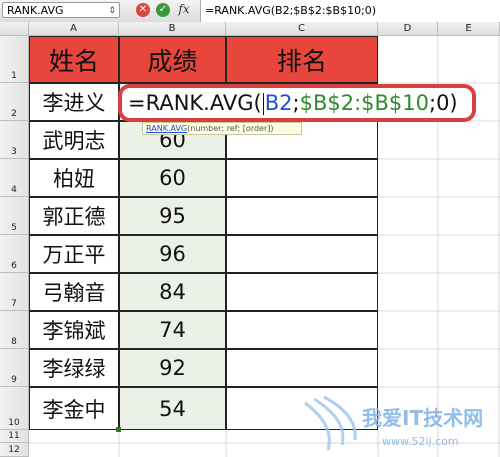  Describe the element at coordinates (74, 29) in the screenshot. I see `column-header-a: A` at that location.